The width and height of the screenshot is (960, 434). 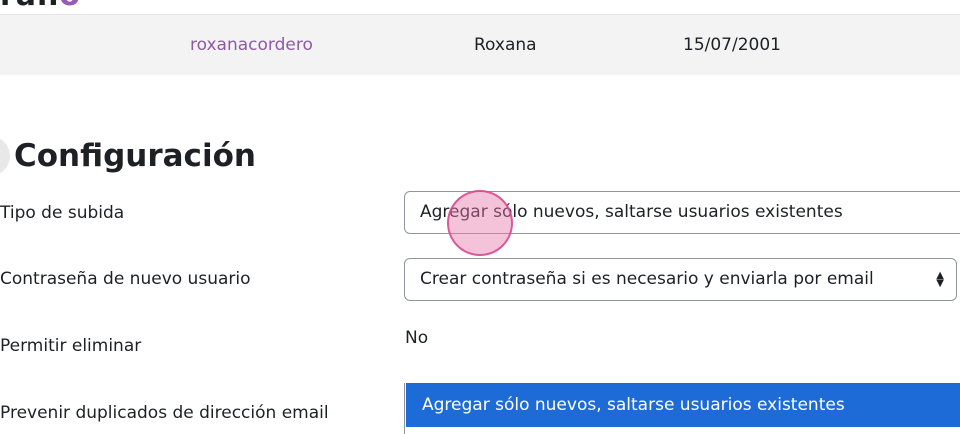 I want to click on logo-text: ran, so click(x=29, y=6).